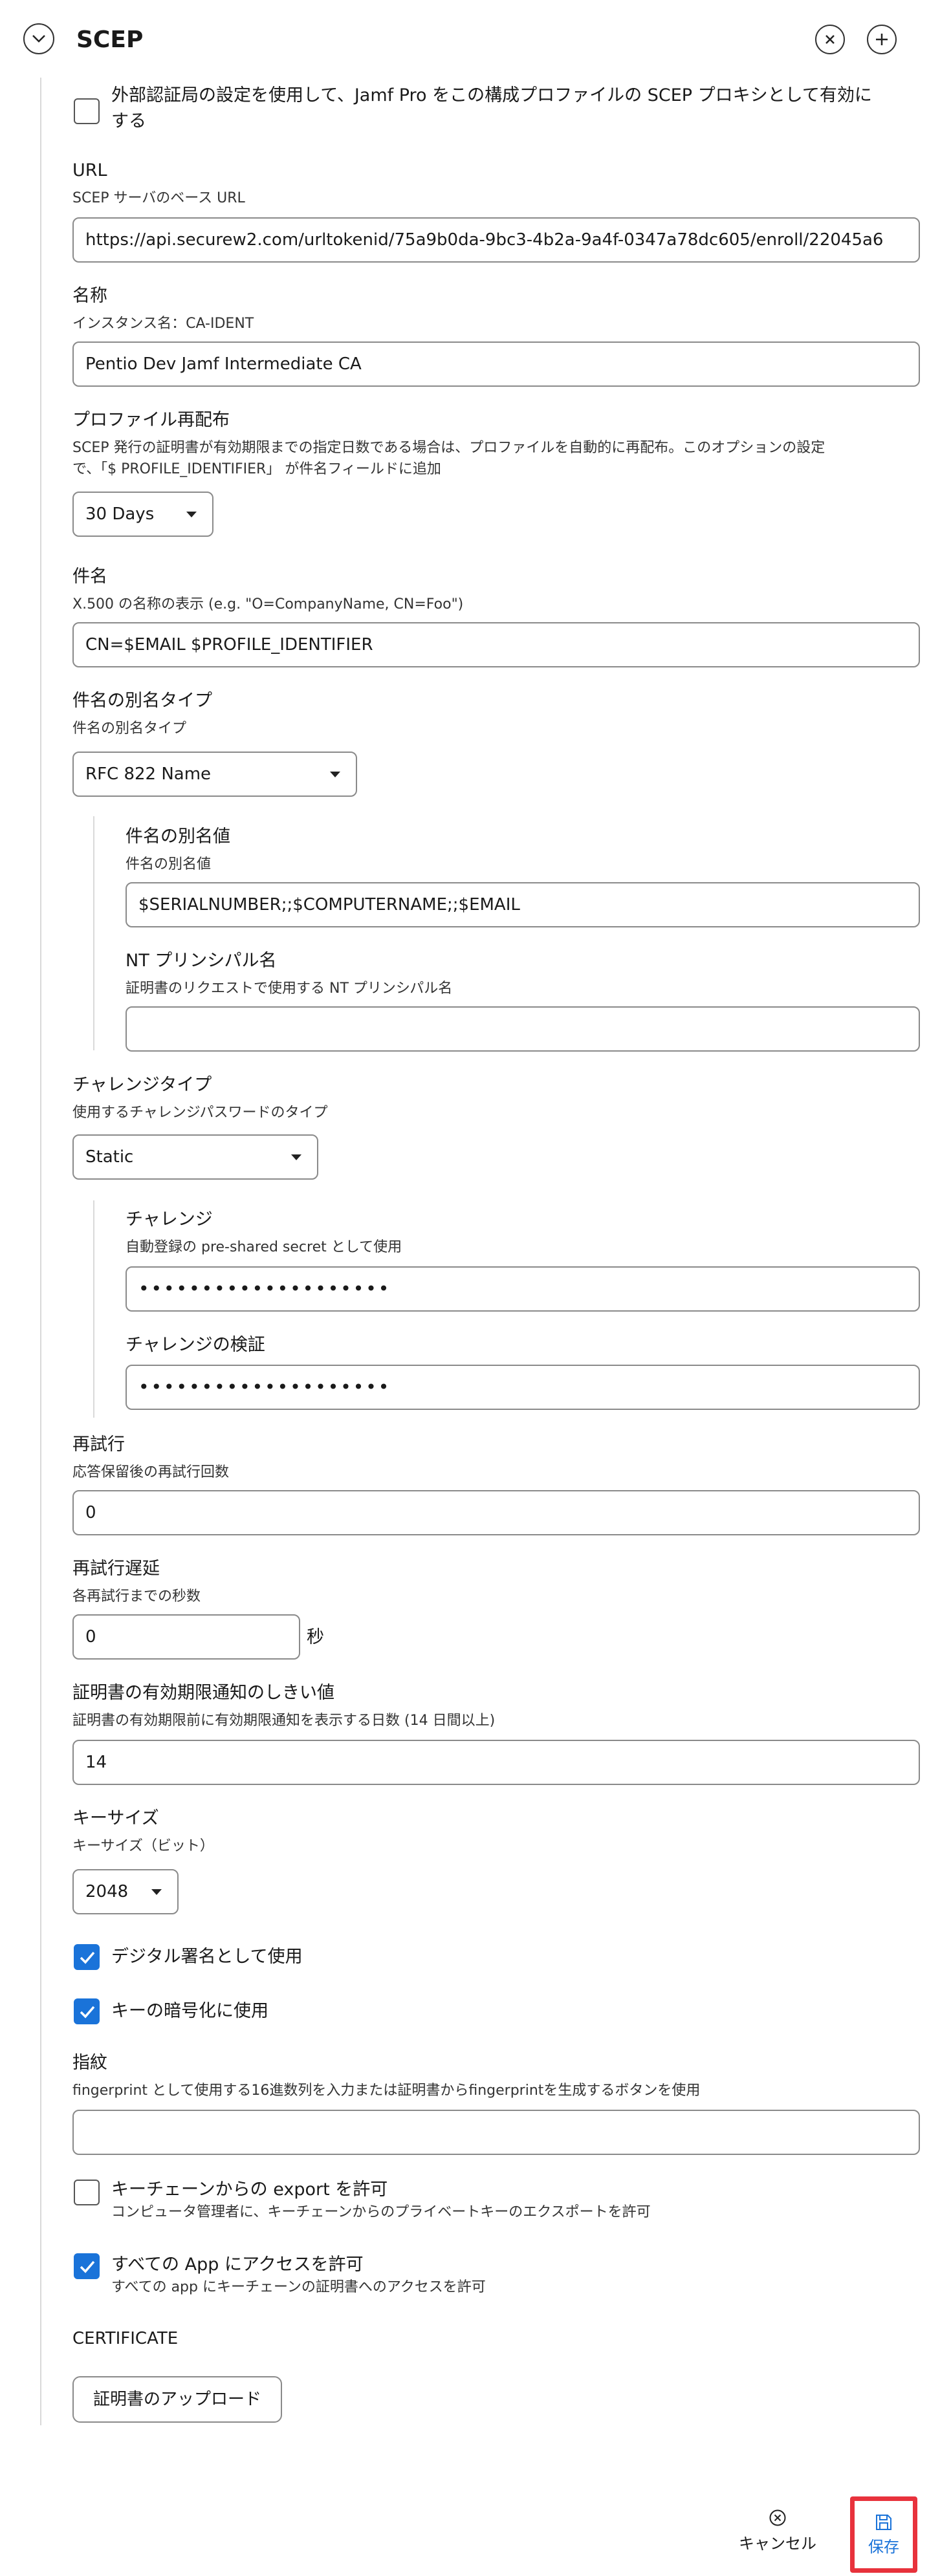  I want to click on cancel-button: キャンセル, so click(777, 2534).